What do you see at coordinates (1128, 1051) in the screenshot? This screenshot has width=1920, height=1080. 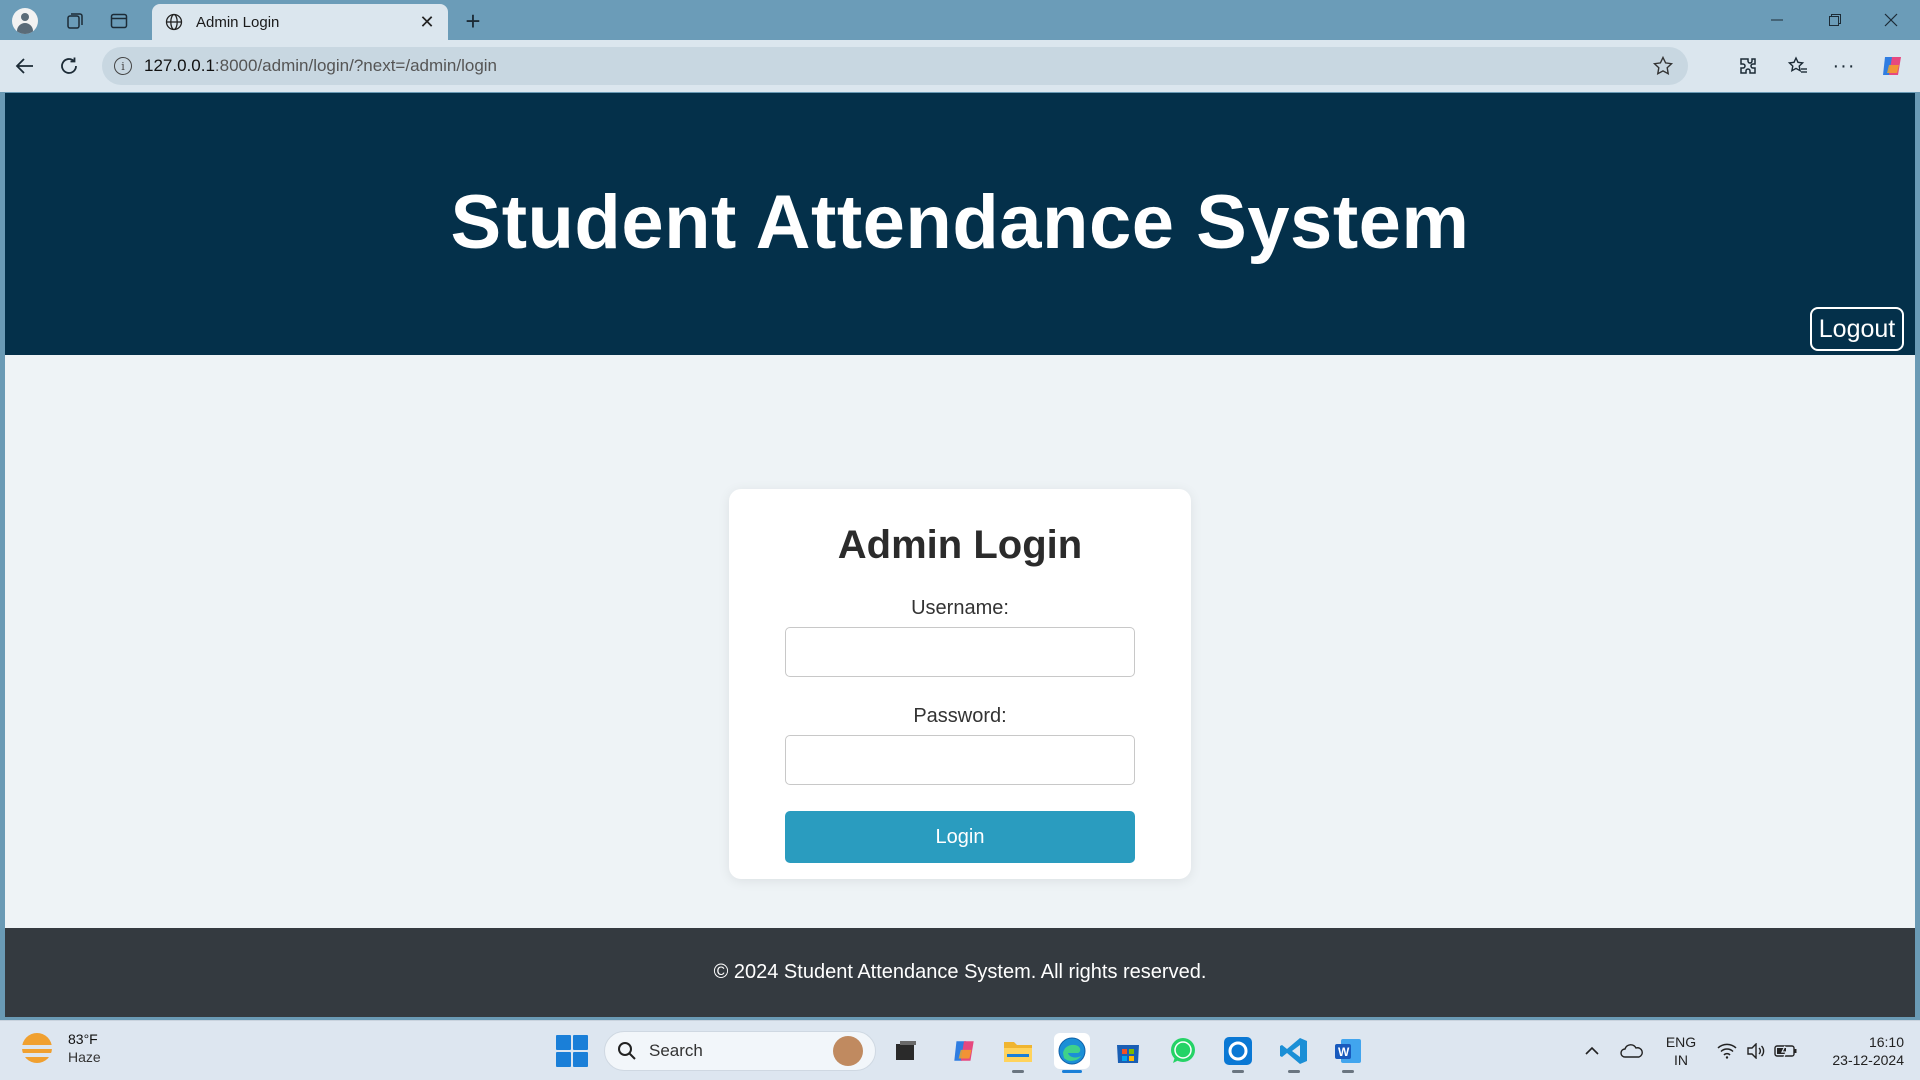 I see `microsoft-store-icon` at bounding box center [1128, 1051].